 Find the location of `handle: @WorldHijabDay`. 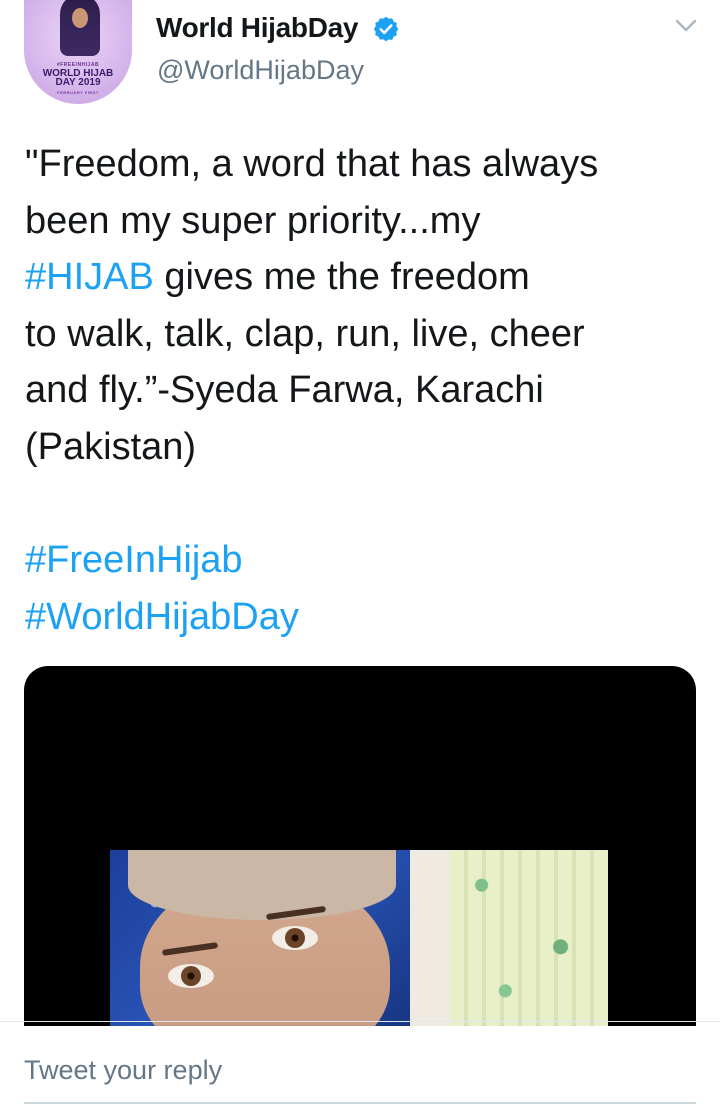

handle: @WorldHijabDay is located at coordinates (260, 70).